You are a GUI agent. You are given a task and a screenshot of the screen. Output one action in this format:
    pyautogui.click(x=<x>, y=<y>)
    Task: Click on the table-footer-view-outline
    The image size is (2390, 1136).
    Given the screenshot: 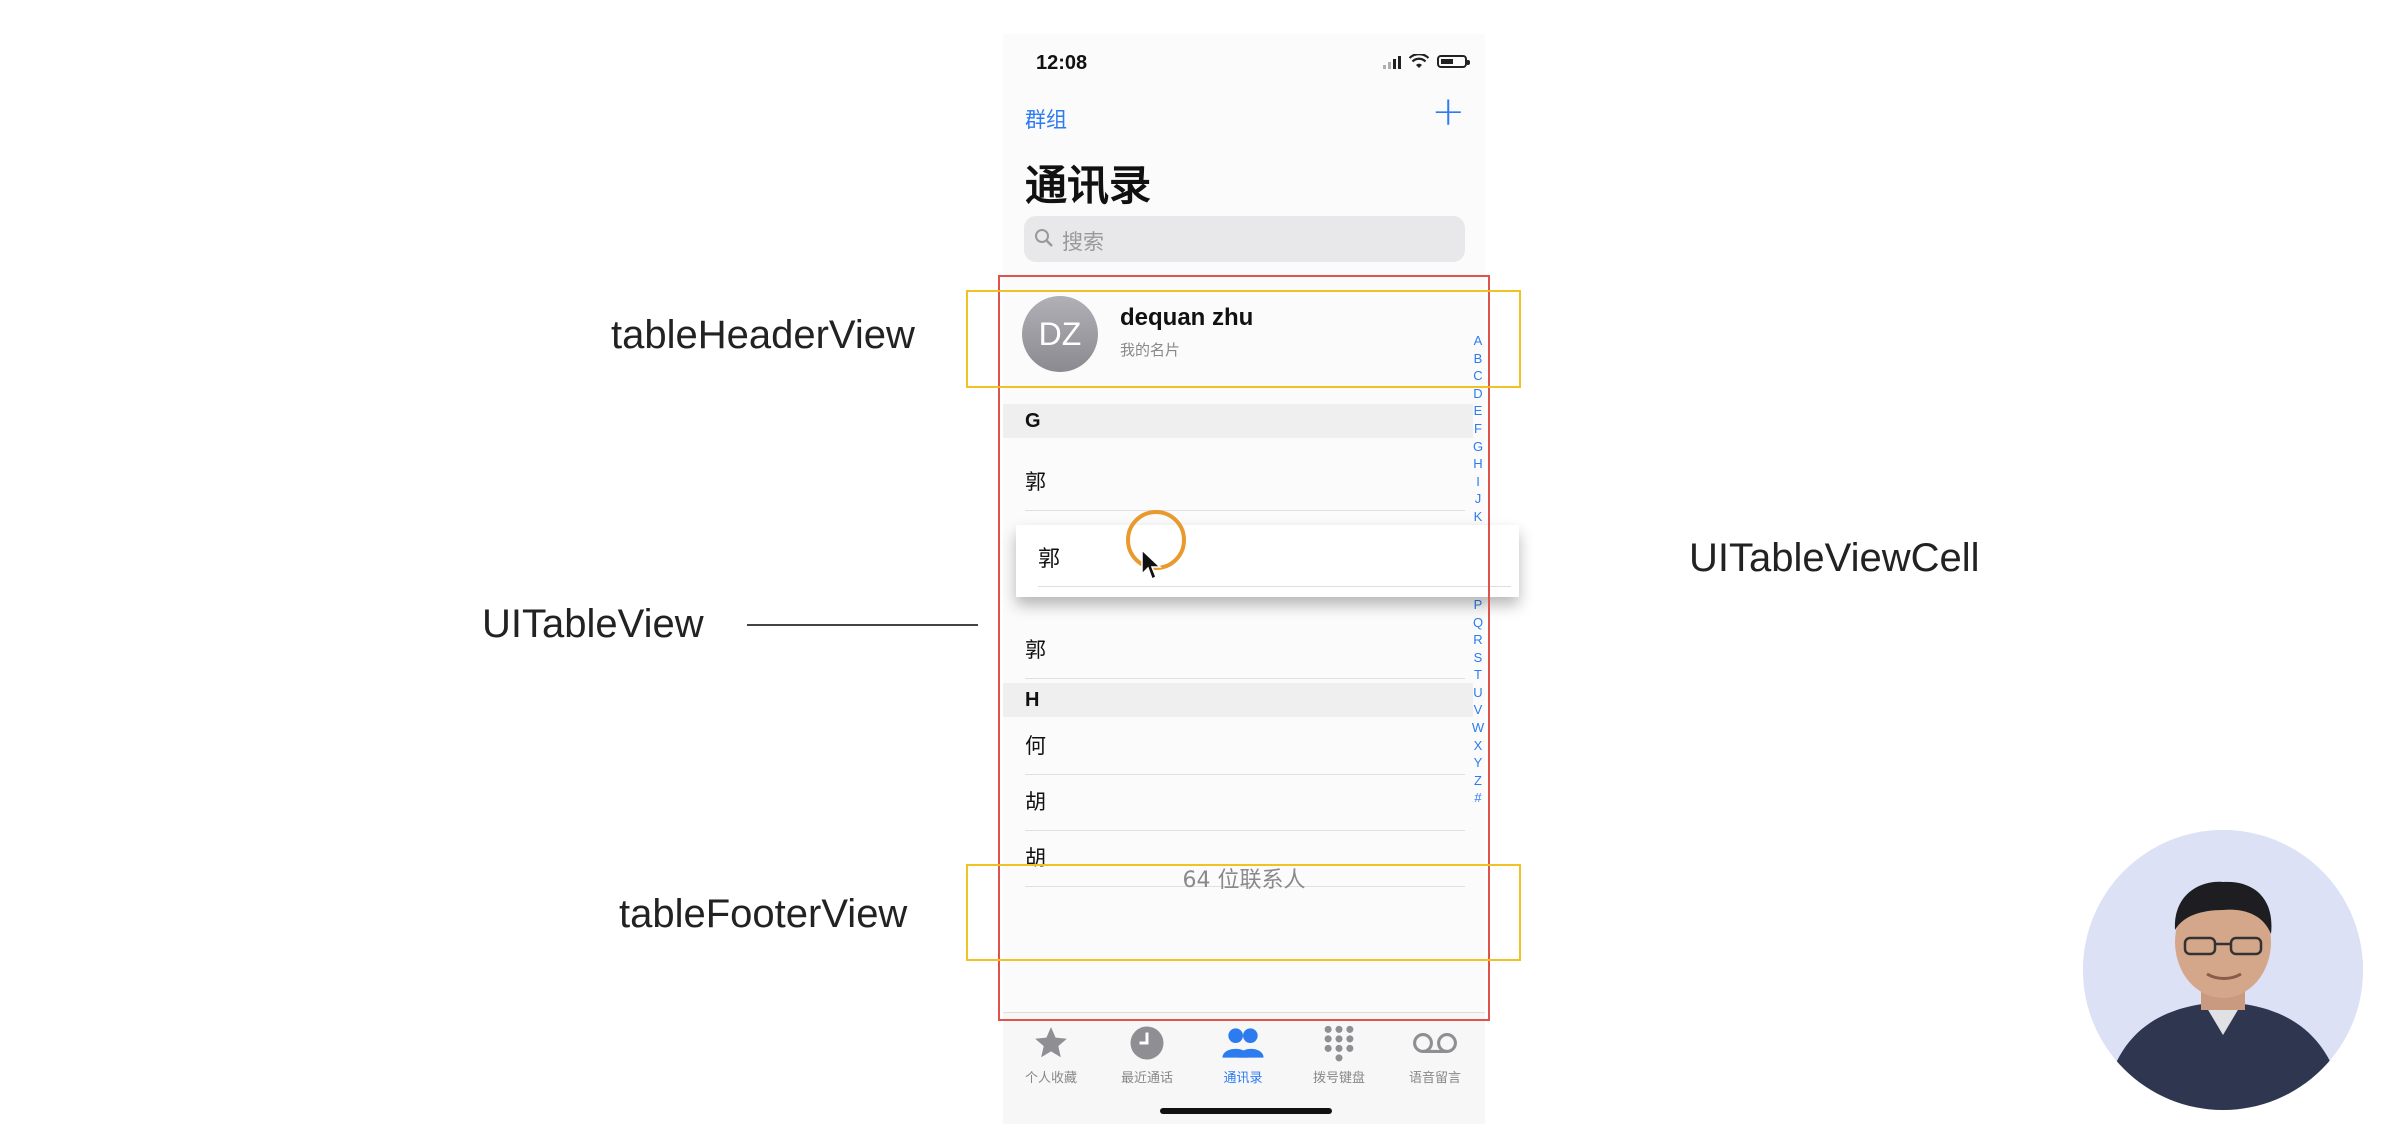 What is the action you would take?
    pyautogui.click(x=1243, y=912)
    